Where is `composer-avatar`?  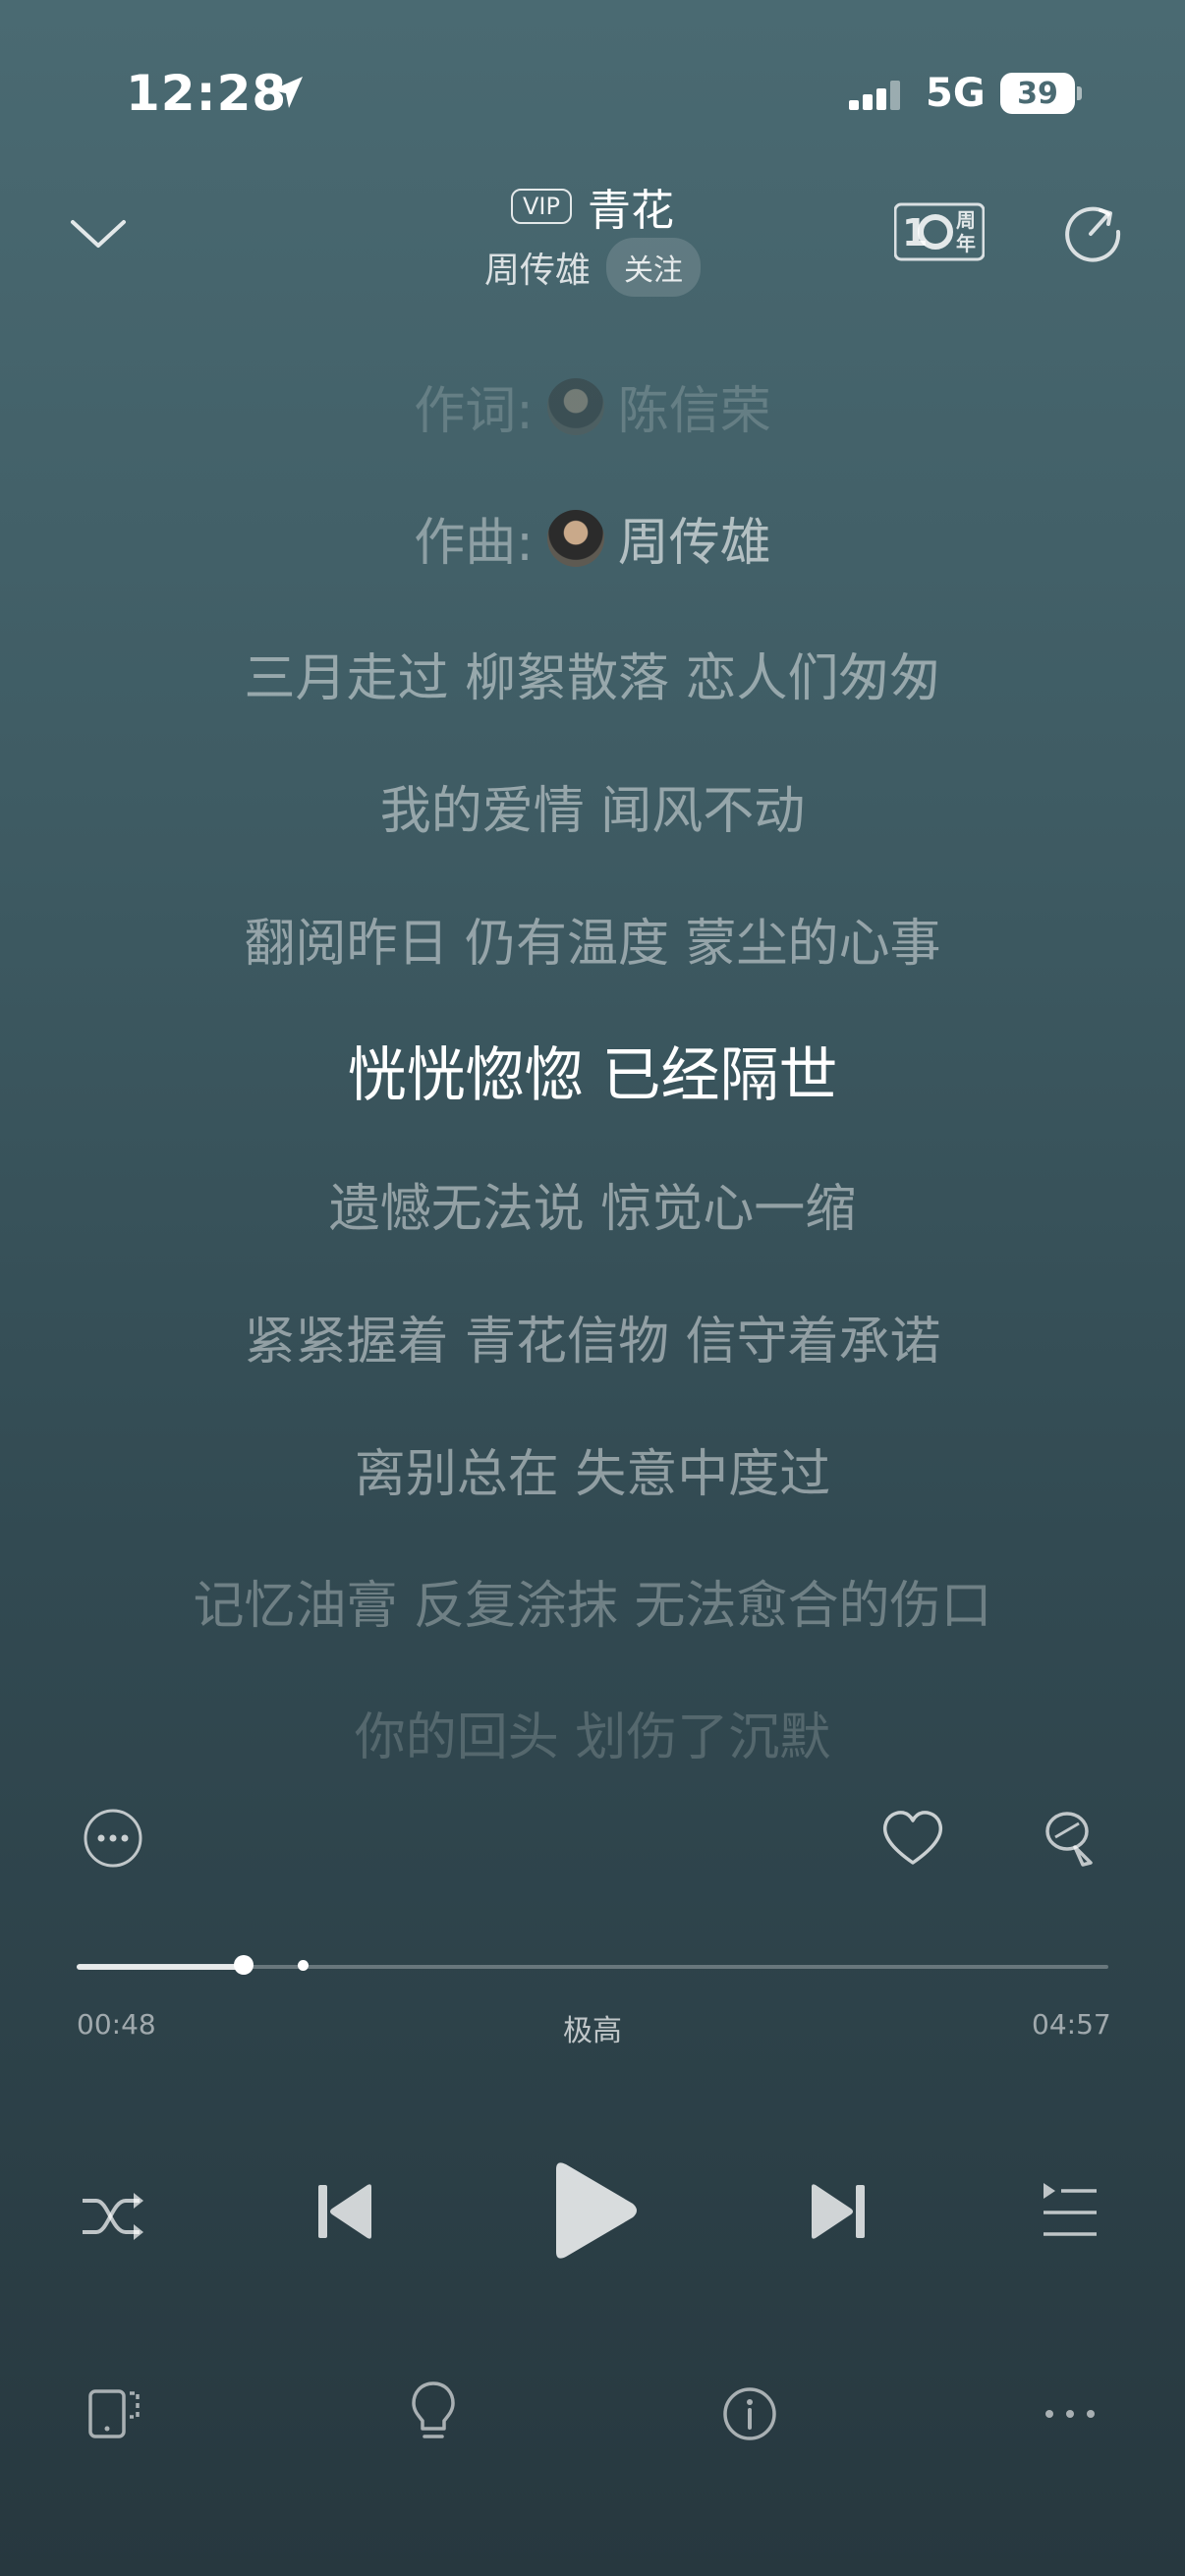
composer-avatar is located at coordinates (575, 538).